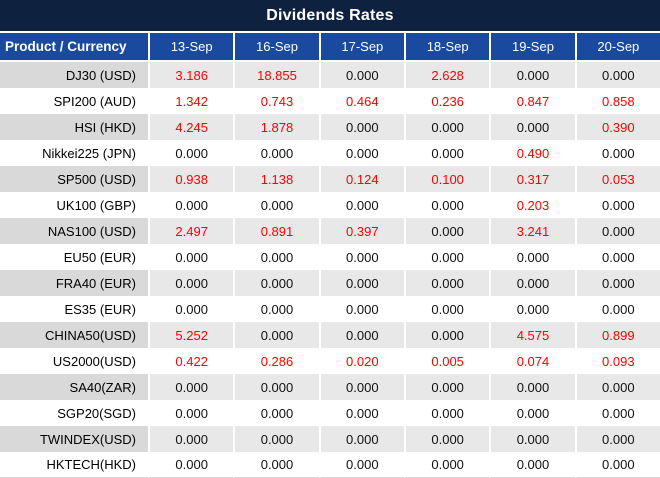 The height and width of the screenshot is (478, 660). What do you see at coordinates (276, 179) in the screenshot?
I see `value-cell: 1.138` at bounding box center [276, 179].